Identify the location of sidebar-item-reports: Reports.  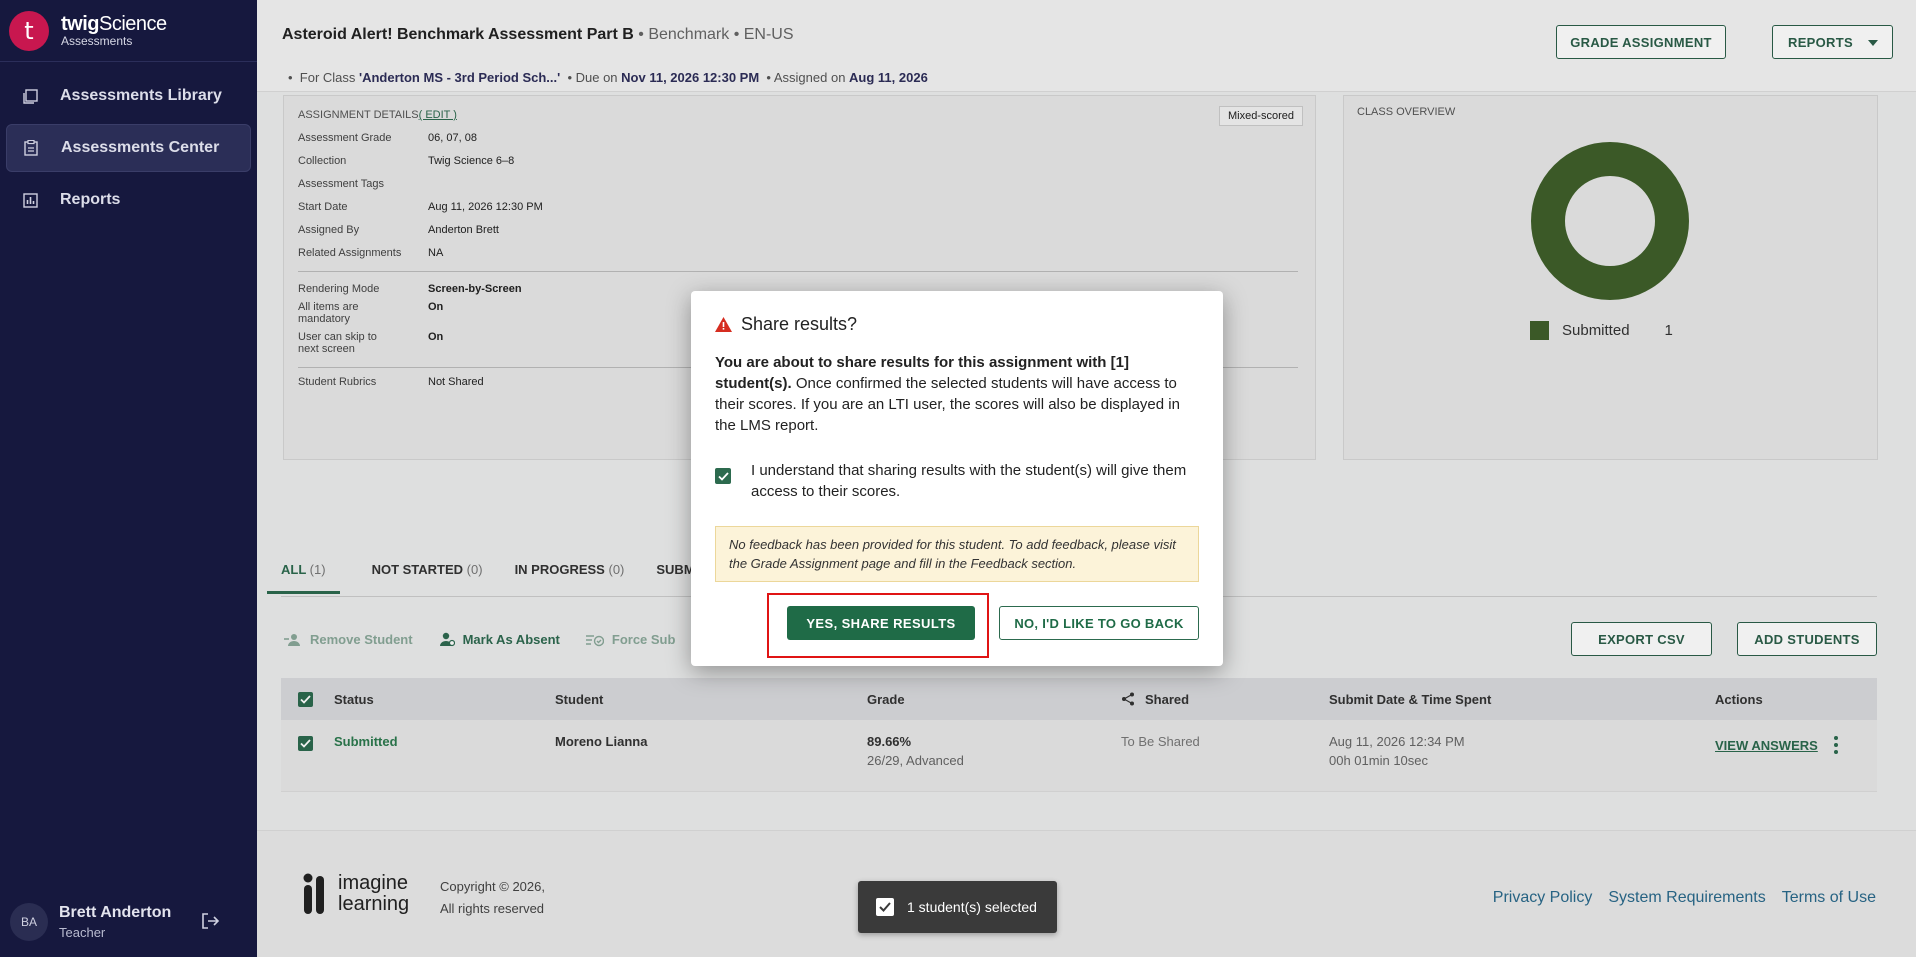
(128, 200).